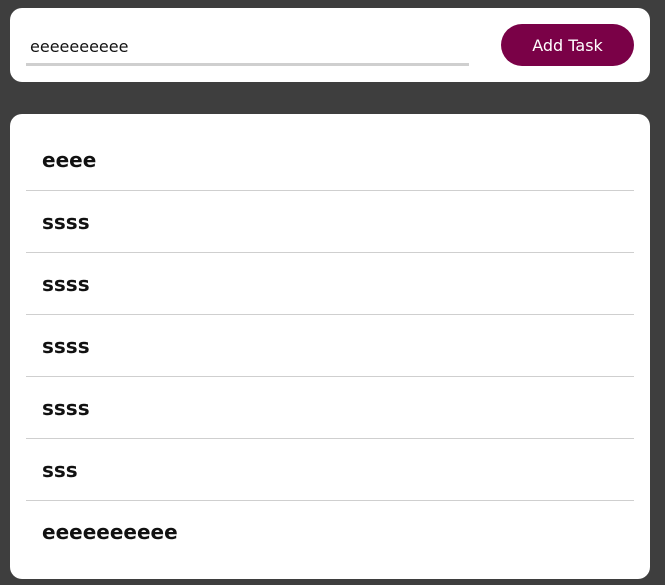  Describe the element at coordinates (247, 48) in the screenshot. I see `task-input` at that location.